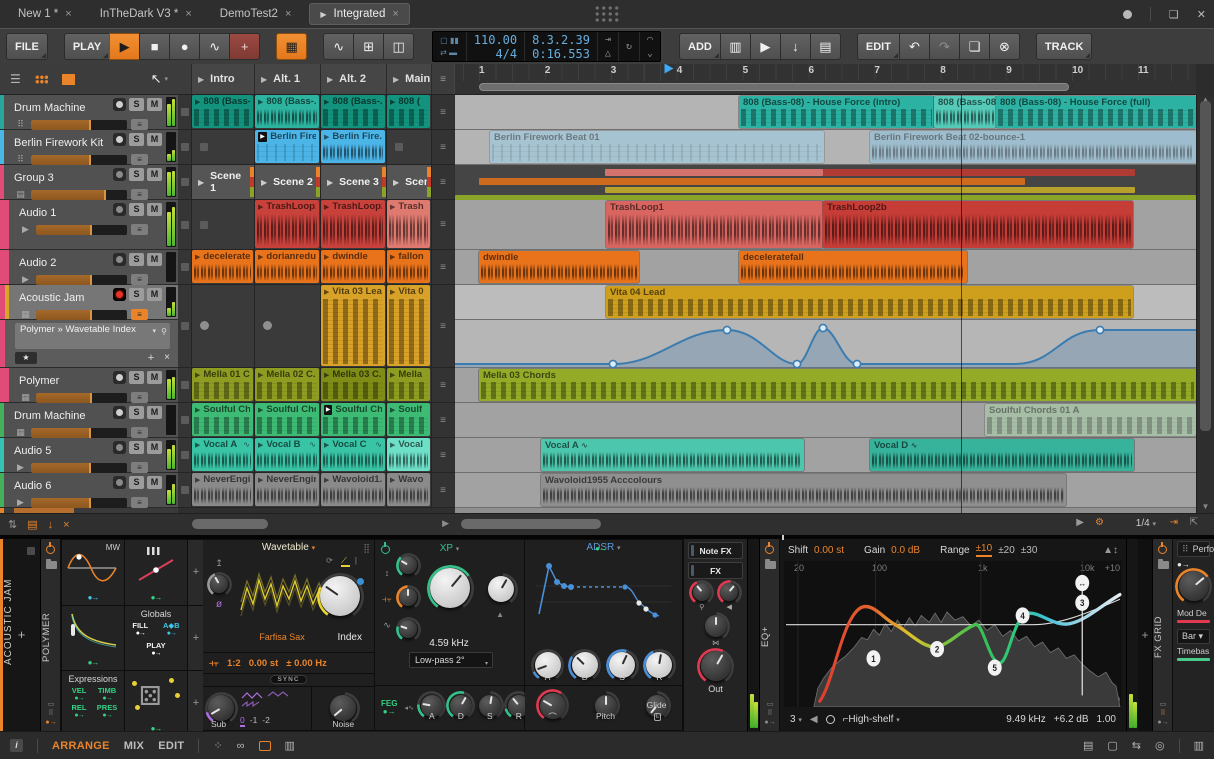  What do you see at coordinates (944, 46) in the screenshot?
I see `redo-icon: ↷` at bounding box center [944, 46].